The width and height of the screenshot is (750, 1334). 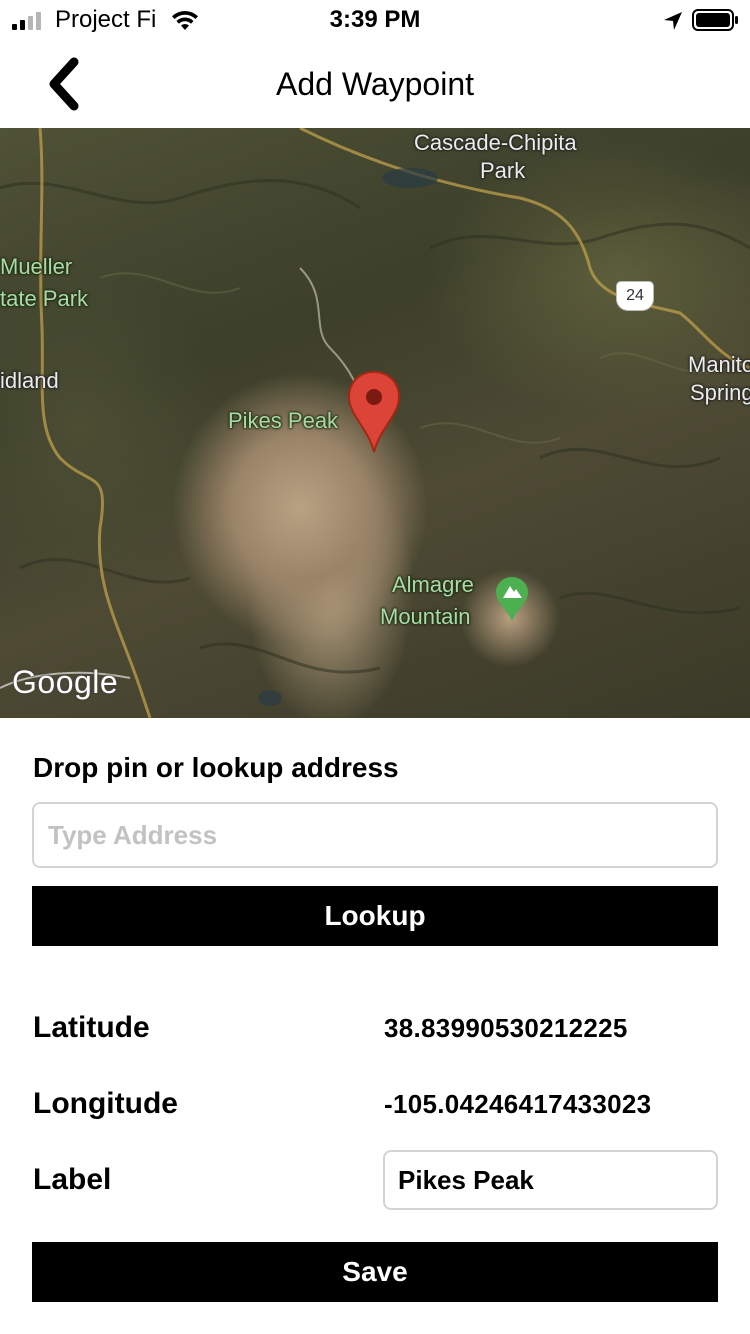 I want to click on nav-bar: Add Waypoint, so click(x=375, y=84).